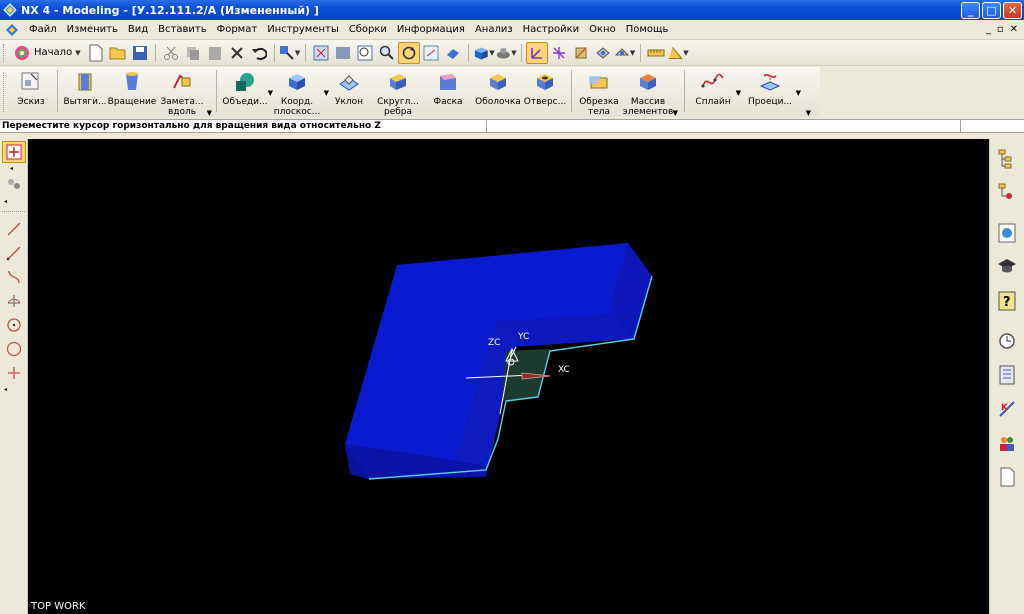 The height and width of the screenshot is (614, 1024). I want to click on render-style-button: ▼, so click(484, 53).